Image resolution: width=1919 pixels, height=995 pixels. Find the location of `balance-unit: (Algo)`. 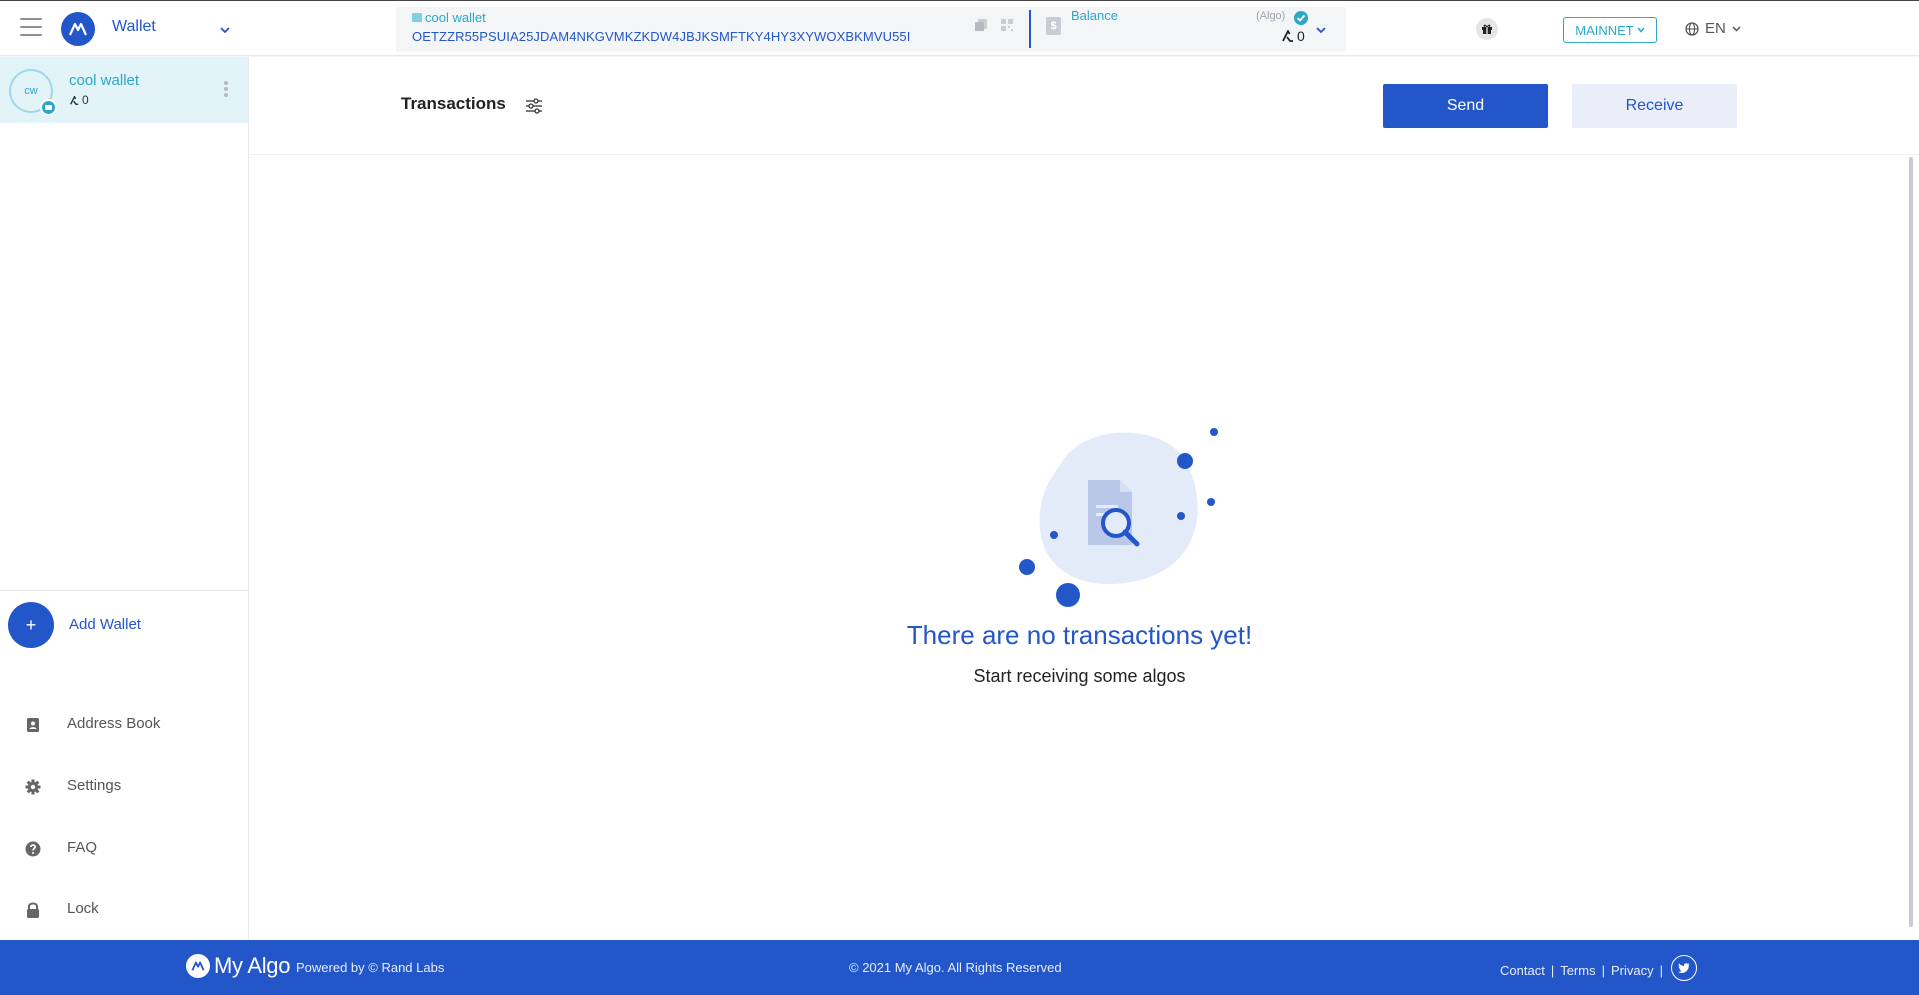

balance-unit: (Algo) is located at coordinates (1271, 16).